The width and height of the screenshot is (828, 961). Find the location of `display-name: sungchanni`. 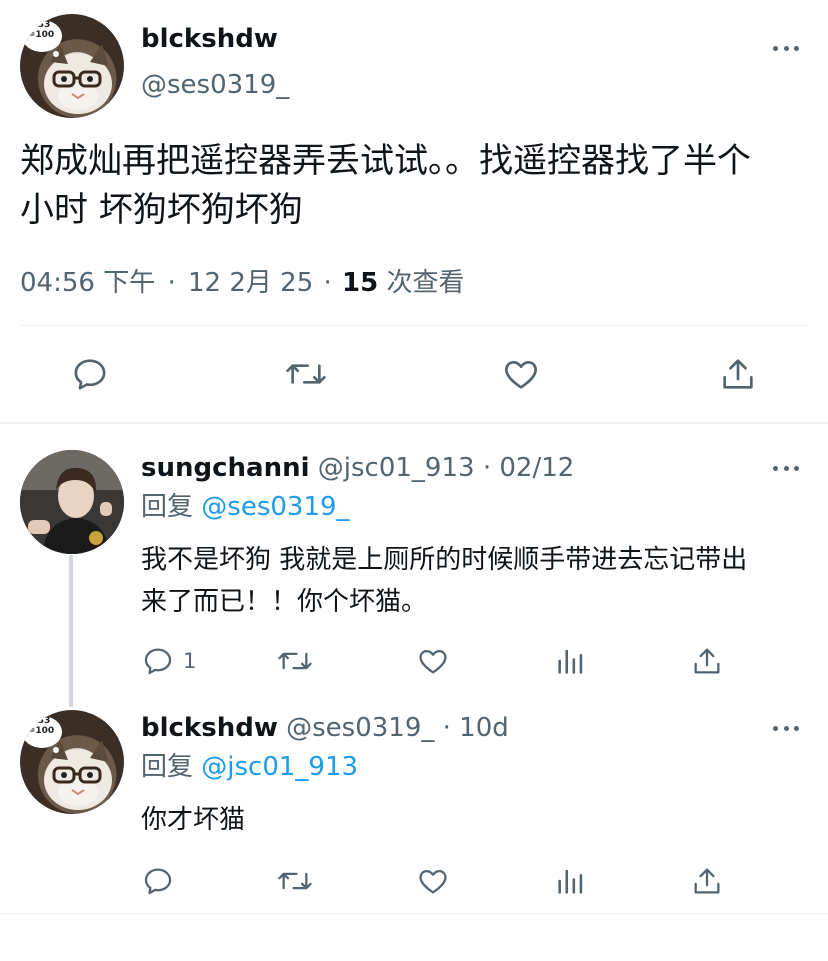

display-name: sungchanni is located at coordinates (225, 468).